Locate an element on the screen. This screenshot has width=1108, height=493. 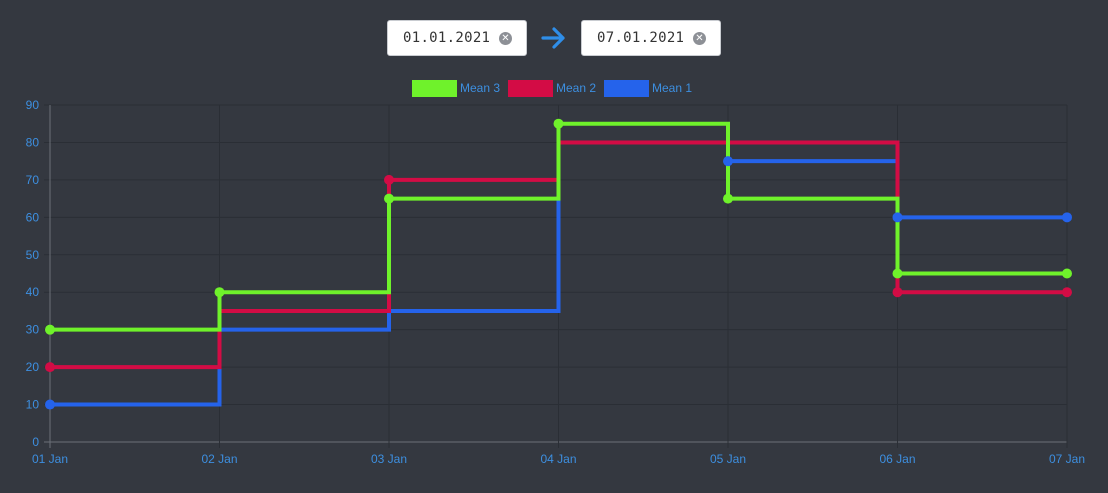
x-tick-label: 05 Jan is located at coordinates (728, 459).